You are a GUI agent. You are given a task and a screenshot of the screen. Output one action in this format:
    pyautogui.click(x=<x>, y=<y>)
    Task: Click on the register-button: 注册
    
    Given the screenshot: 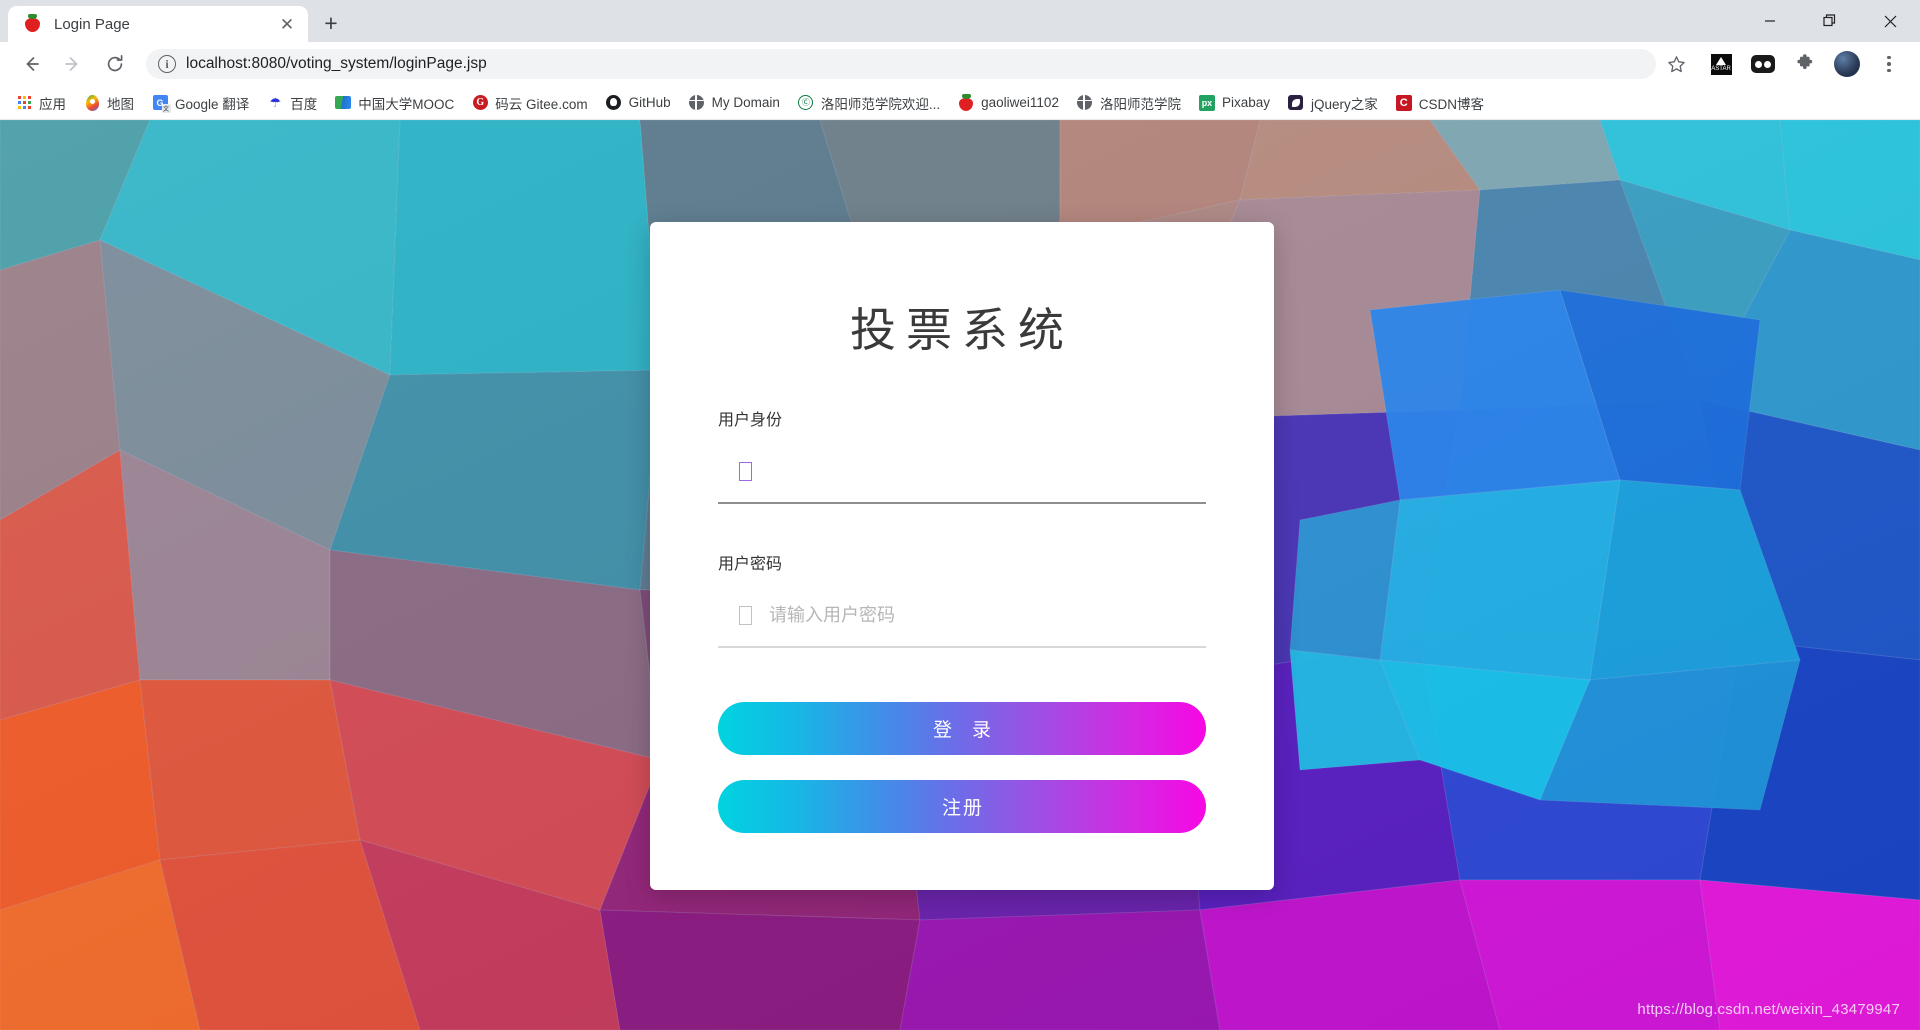 What is the action you would take?
    pyautogui.click(x=962, y=806)
    